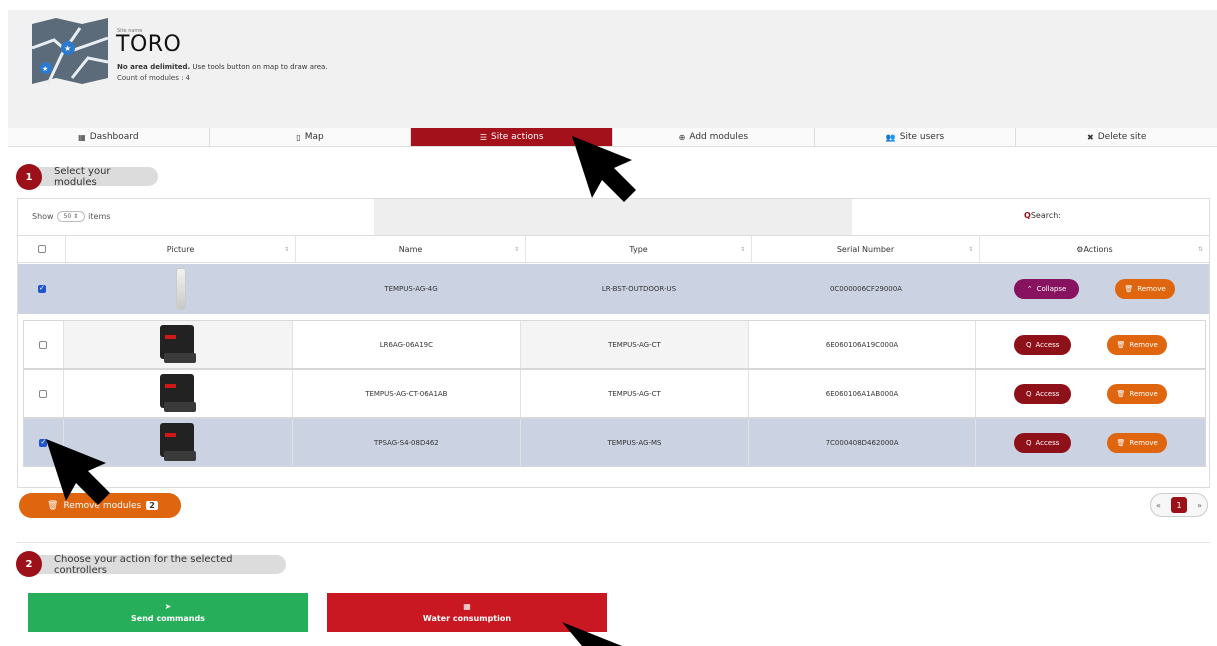 This screenshot has height=646, width=1217. I want to click on tab-map: ▯ Map, so click(311, 137).